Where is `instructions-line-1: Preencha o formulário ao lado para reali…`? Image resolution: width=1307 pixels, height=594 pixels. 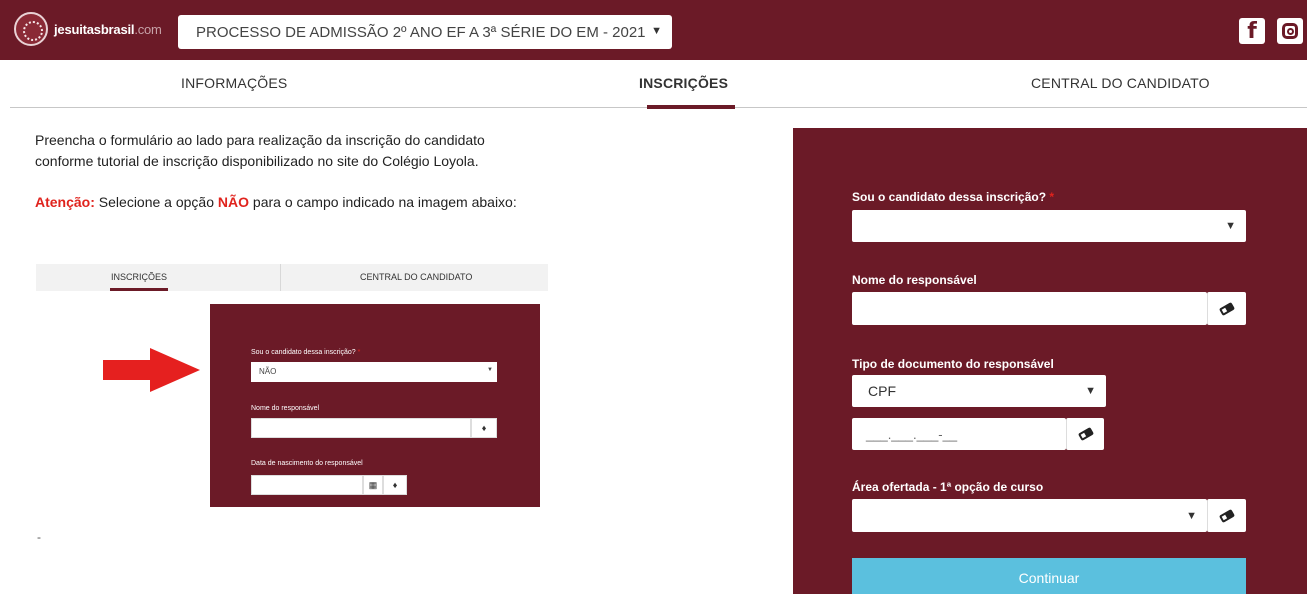
instructions-line-1: Preencha o formulário ao lado para reali… is located at coordinates (260, 140).